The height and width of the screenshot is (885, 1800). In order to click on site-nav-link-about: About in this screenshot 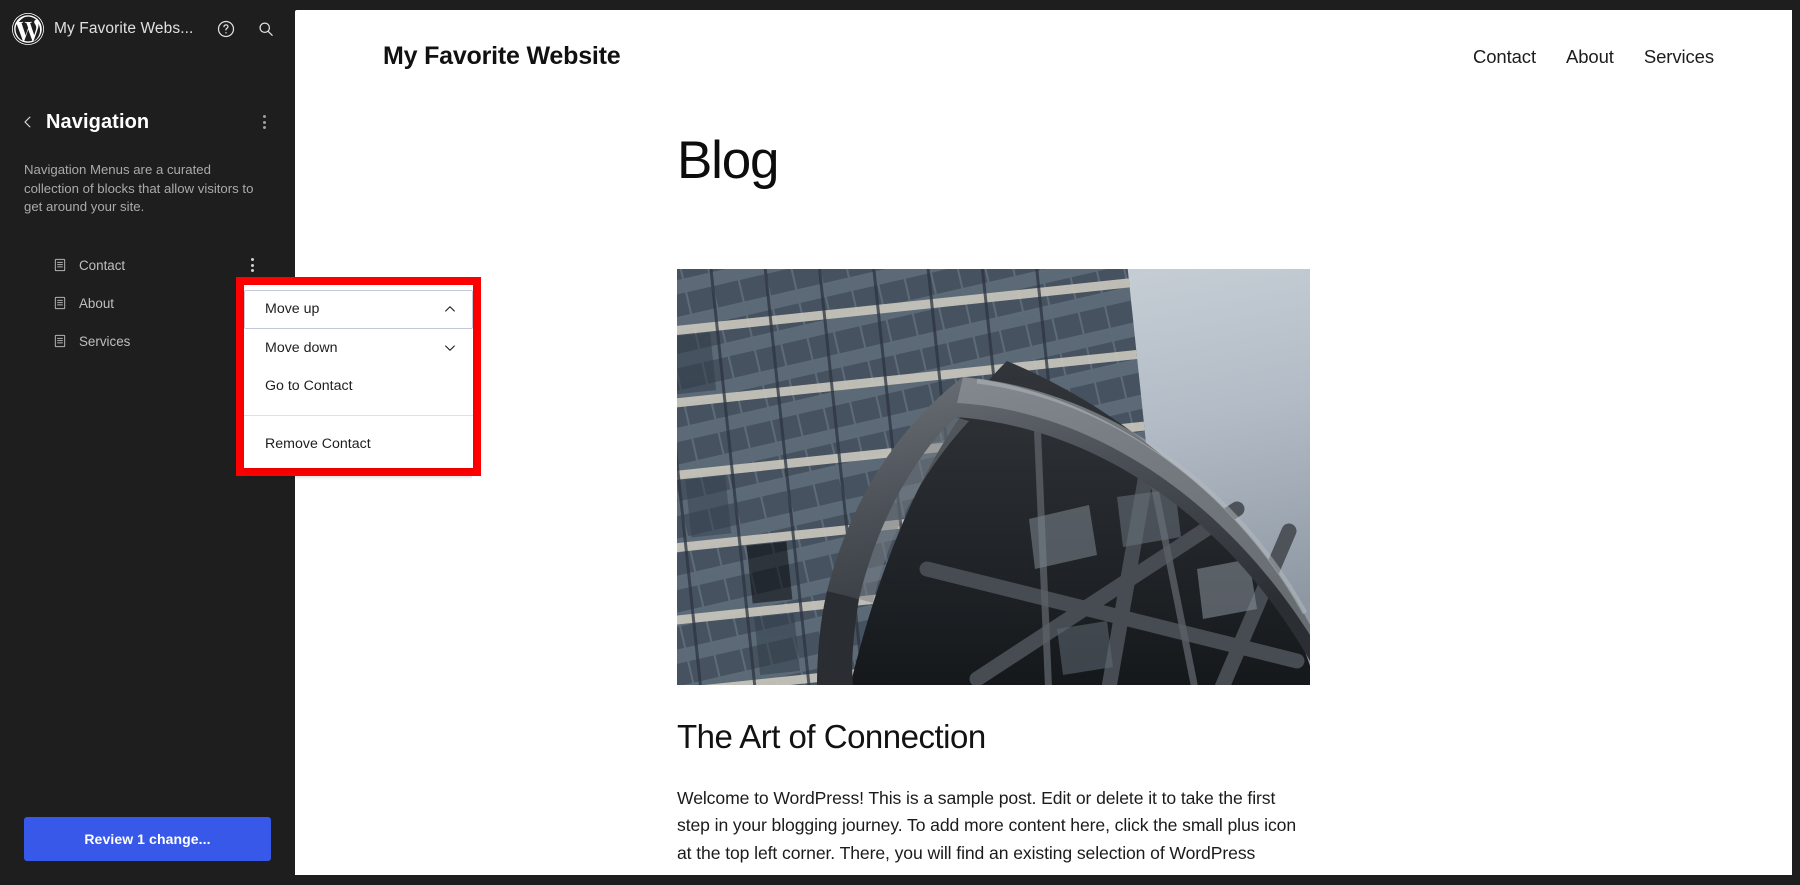, I will do `click(1590, 57)`.